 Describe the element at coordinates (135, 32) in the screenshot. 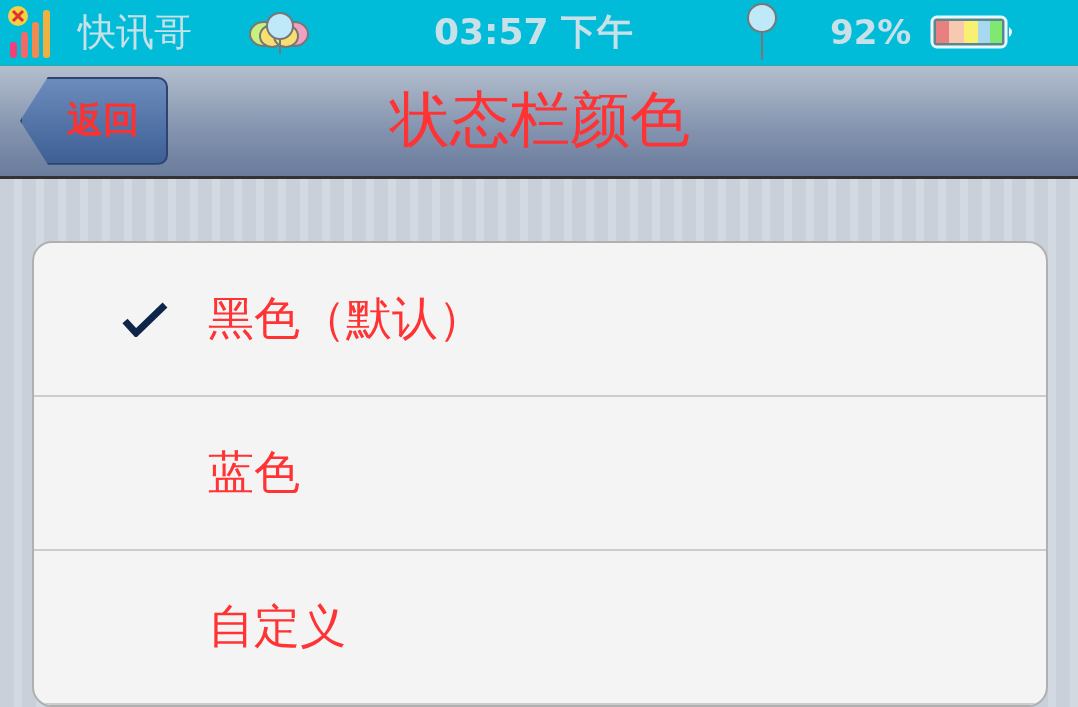

I see `carrier-name: 快讯哥` at that location.